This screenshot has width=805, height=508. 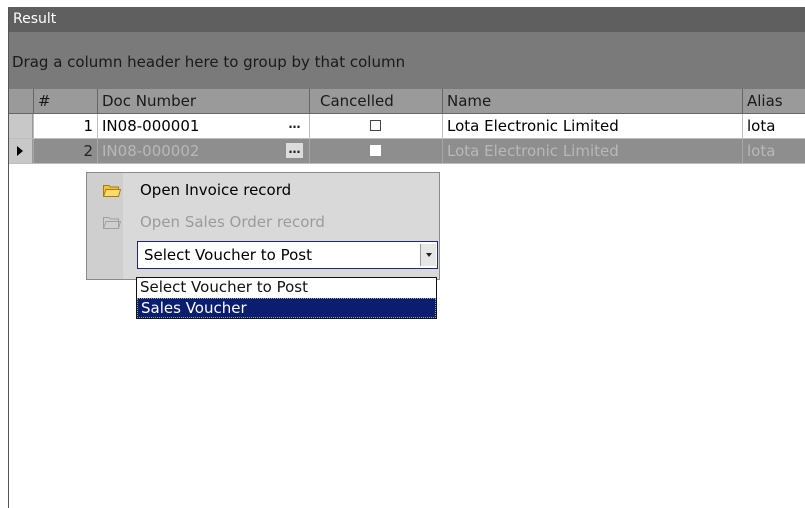 What do you see at coordinates (228, 255) in the screenshot?
I see `voucher-select-value: Select Voucher to Post` at bounding box center [228, 255].